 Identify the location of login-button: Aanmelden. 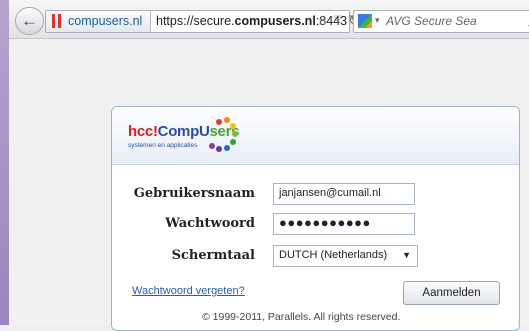
(451, 293).